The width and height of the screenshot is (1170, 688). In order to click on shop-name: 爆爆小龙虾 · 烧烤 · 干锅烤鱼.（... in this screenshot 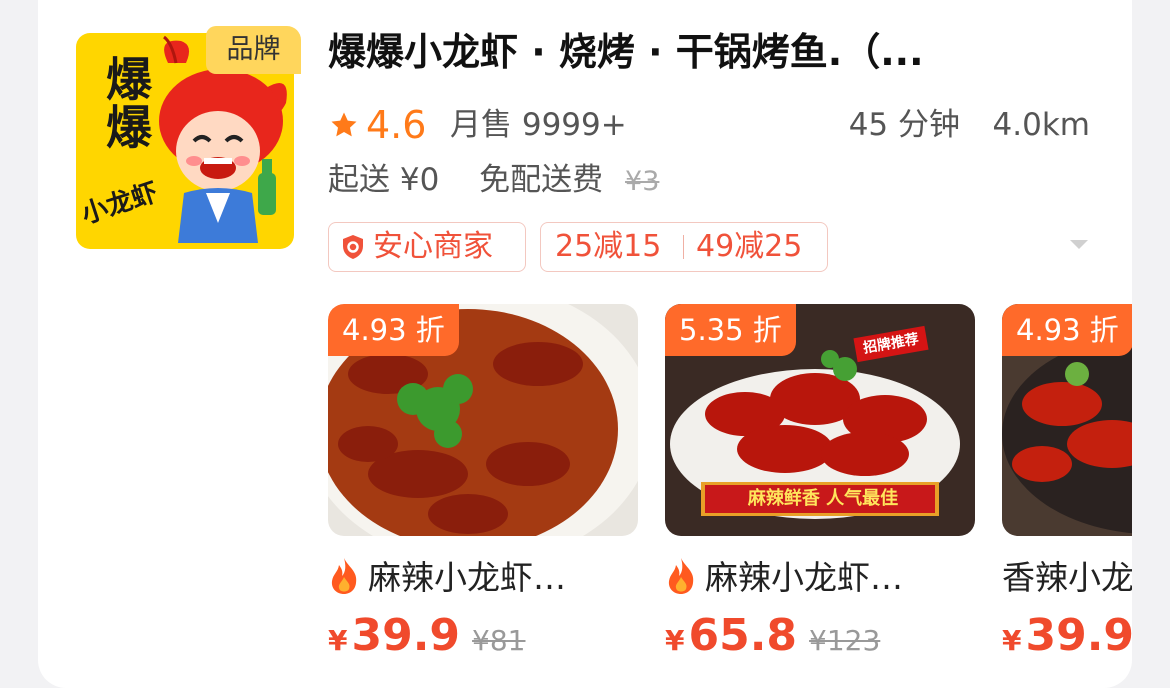, I will do `click(713, 52)`.